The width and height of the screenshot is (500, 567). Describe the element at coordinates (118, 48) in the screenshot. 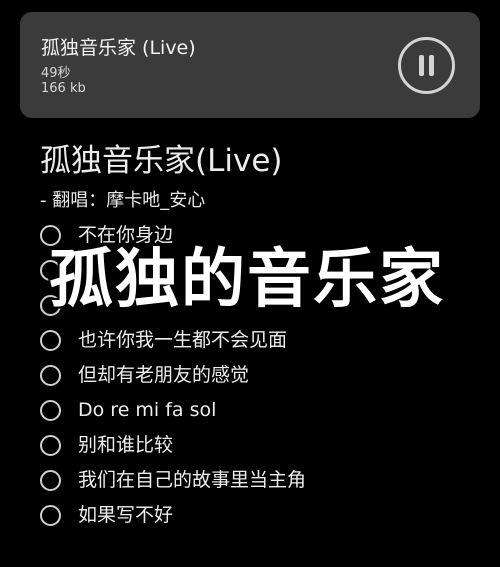

I see `audio-title: 孤独音乐家 (Live)` at that location.